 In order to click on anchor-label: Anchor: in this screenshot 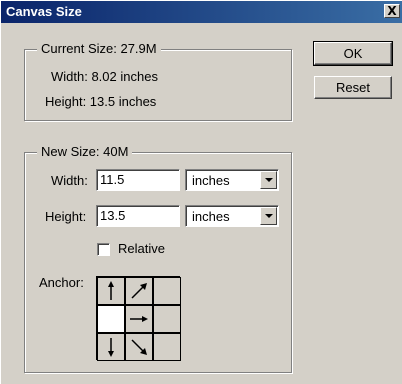, I will do `click(61, 282)`.